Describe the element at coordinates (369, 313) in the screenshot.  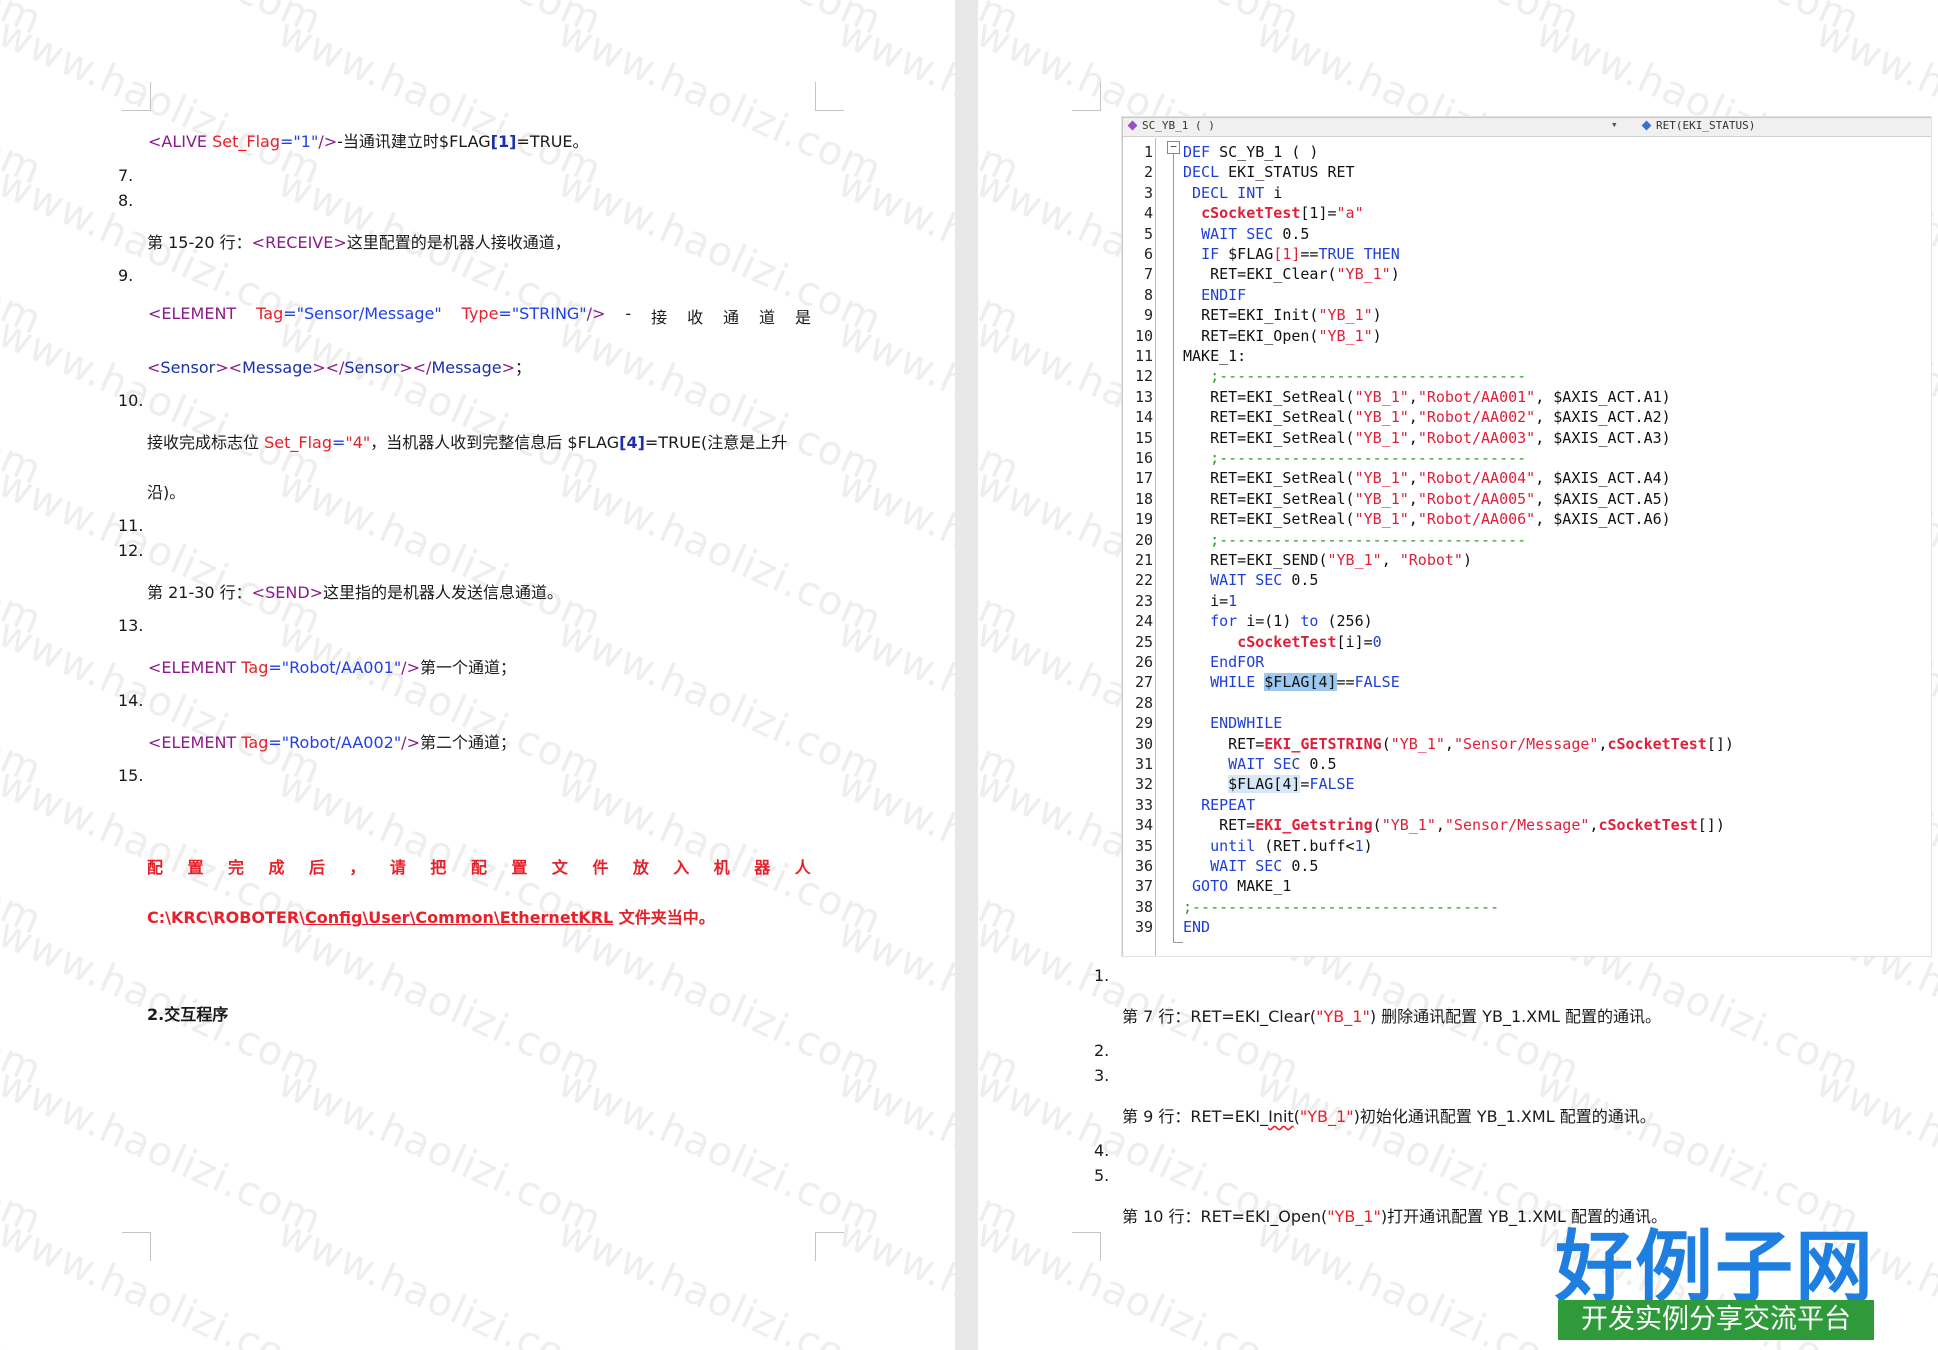
I see `xml-value: "Sensor/Message"` at that location.